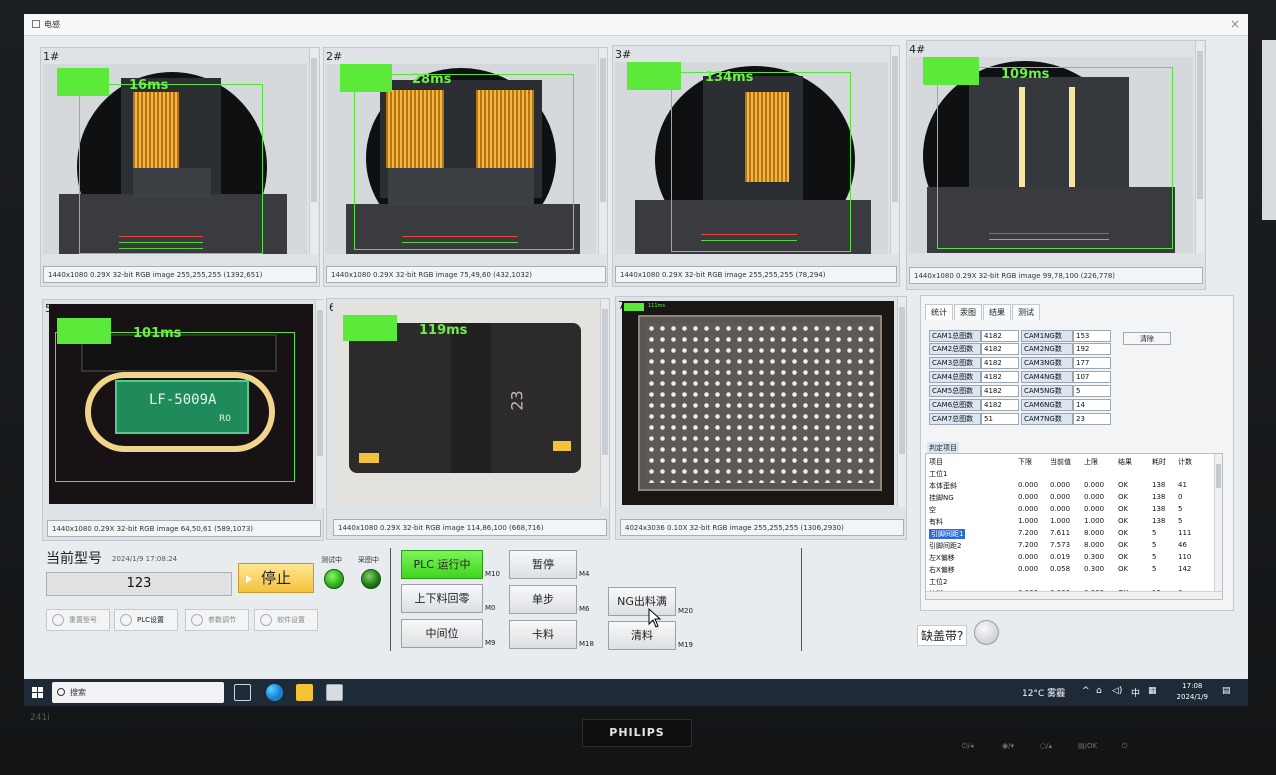 This screenshot has height=775, width=1276. Describe the element at coordinates (1092, 419) in the screenshot. I see `cam-ng-value: 23` at that location.